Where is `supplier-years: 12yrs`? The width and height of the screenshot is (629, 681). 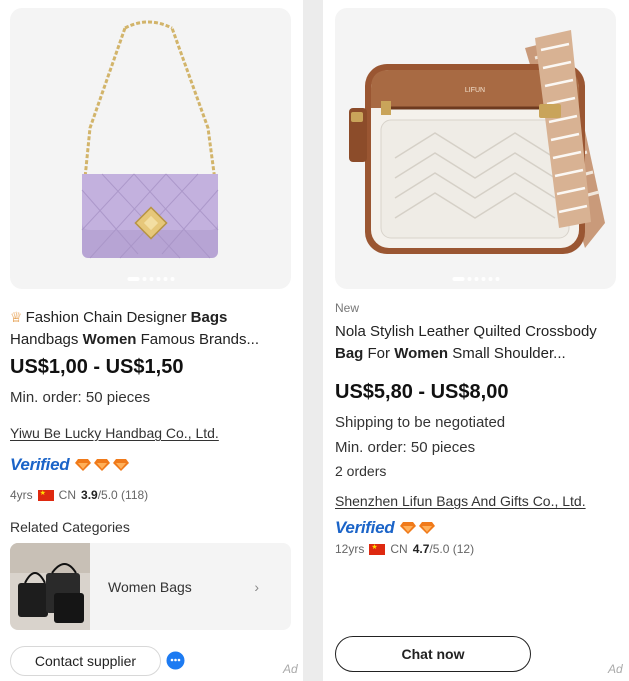
supplier-years: 12yrs is located at coordinates (350, 549).